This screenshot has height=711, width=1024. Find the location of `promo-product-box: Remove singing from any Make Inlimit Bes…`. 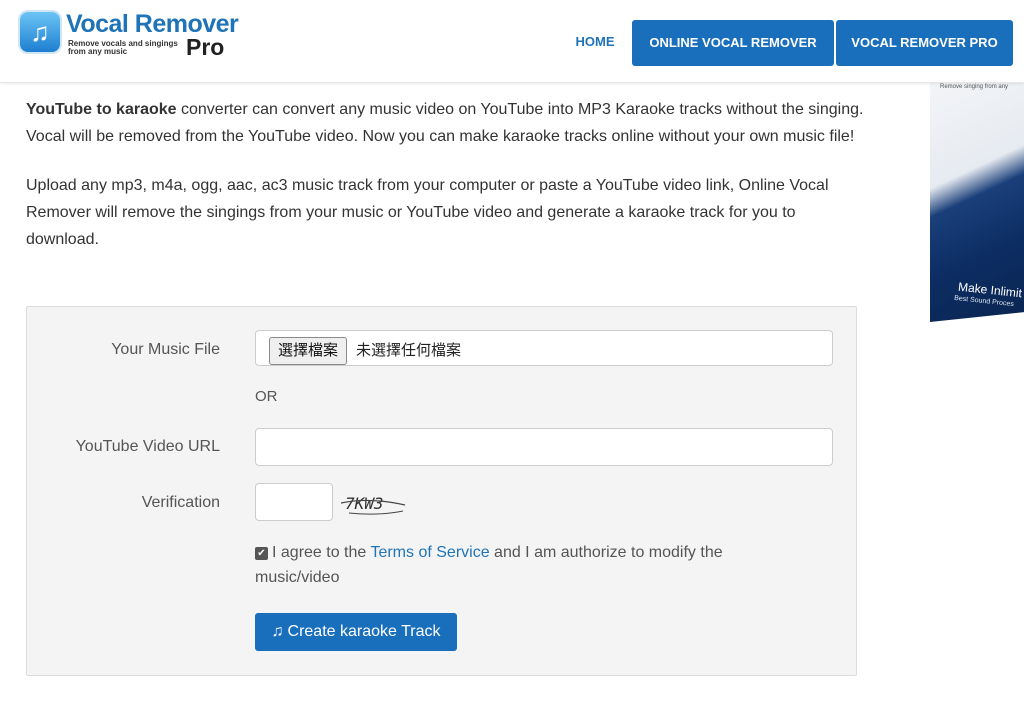

promo-product-box: Remove singing from any Make Inlimit Bes… is located at coordinates (977, 200).